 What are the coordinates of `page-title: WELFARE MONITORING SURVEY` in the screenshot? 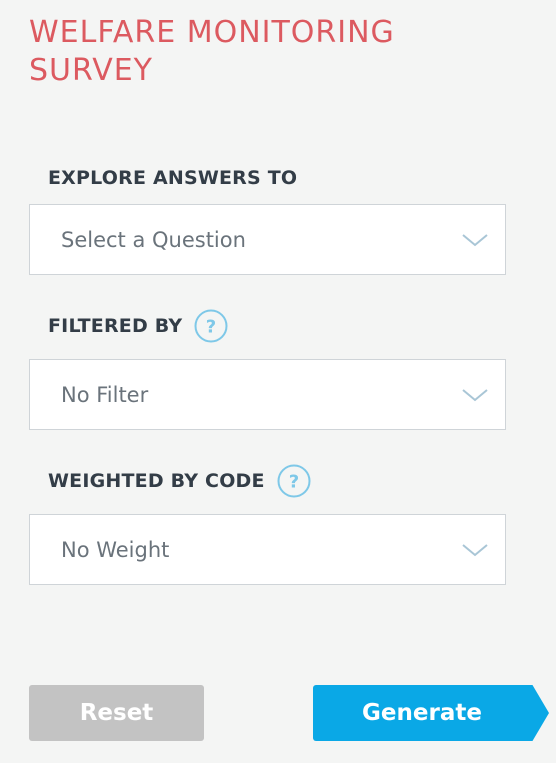 It's located at (212, 51).